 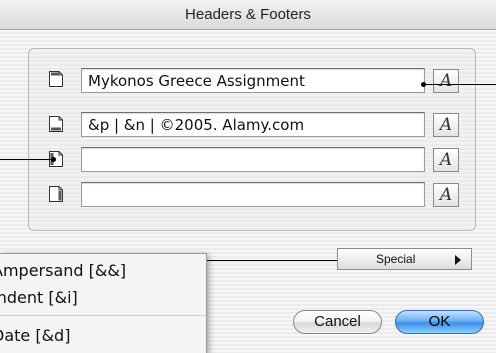 What do you see at coordinates (53, 159) in the screenshot?
I see `left-icon-callout-dot` at bounding box center [53, 159].